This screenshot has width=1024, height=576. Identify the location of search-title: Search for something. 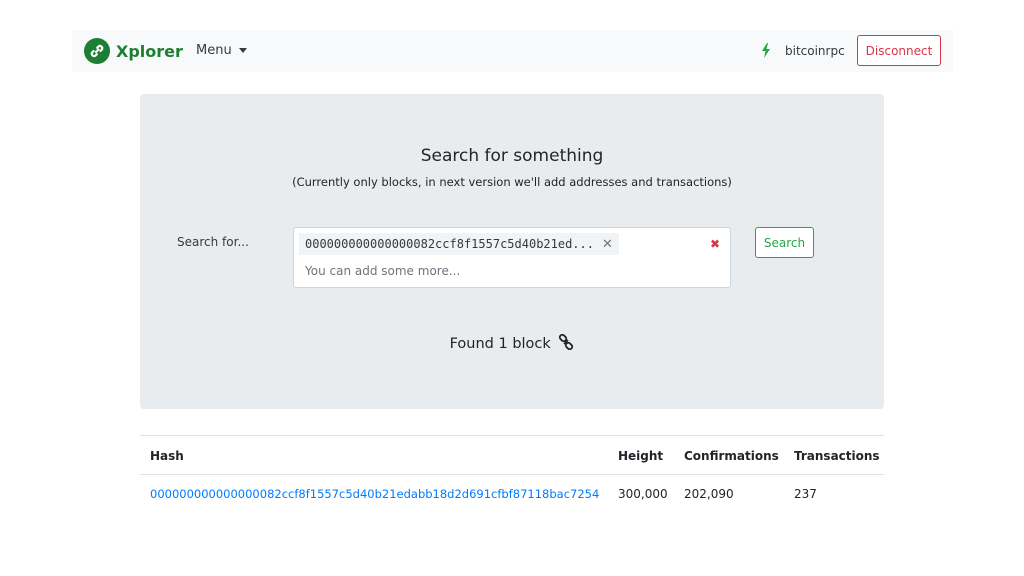
(512, 156).